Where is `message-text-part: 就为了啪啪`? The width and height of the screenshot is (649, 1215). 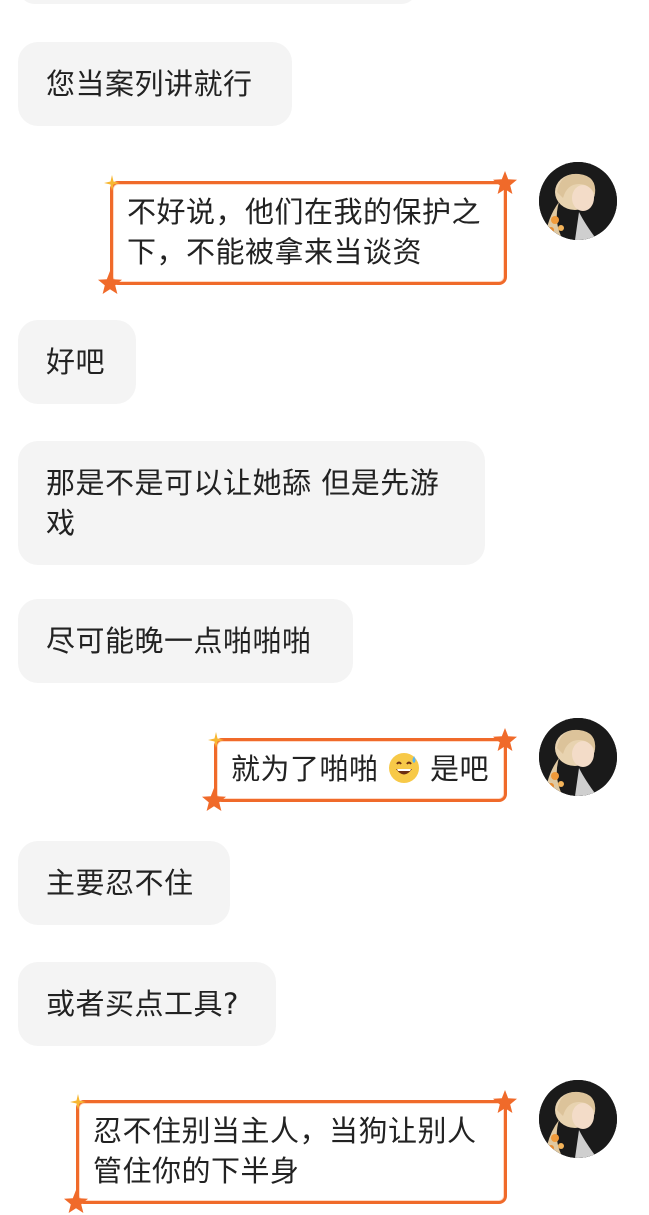 message-text-part: 就为了啪啪 is located at coordinates (305, 769).